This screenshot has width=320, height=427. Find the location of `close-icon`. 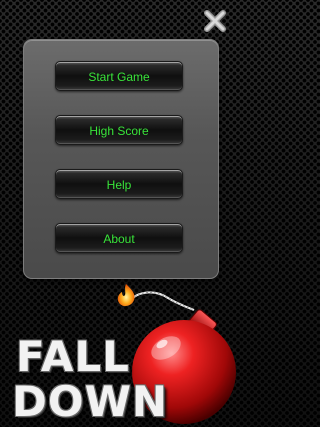

close-icon is located at coordinates (215, 21).